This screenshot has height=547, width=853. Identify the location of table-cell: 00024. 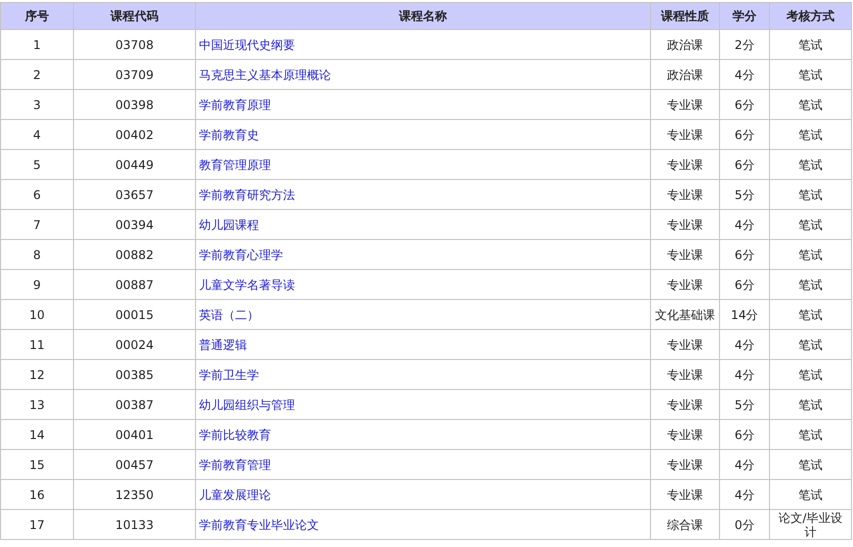
(135, 345).